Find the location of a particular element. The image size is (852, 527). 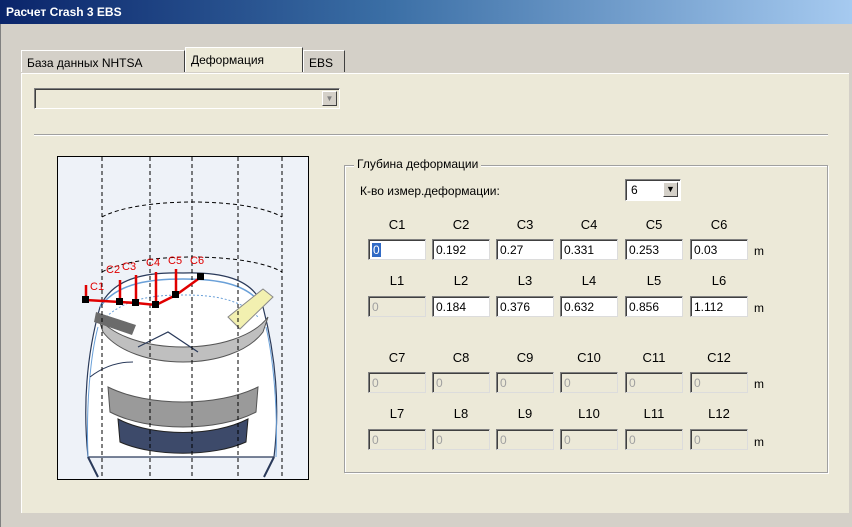

header-l6: L6 is located at coordinates (719, 280).